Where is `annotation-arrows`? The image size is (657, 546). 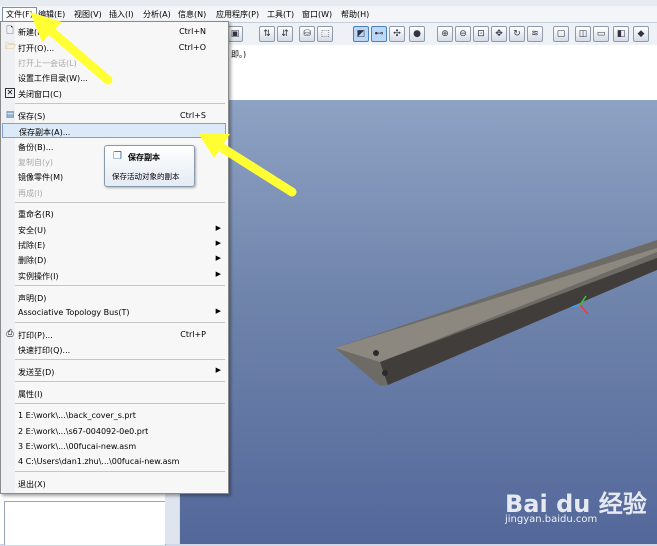 annotation-arrows is located at coordinates (163, 104).